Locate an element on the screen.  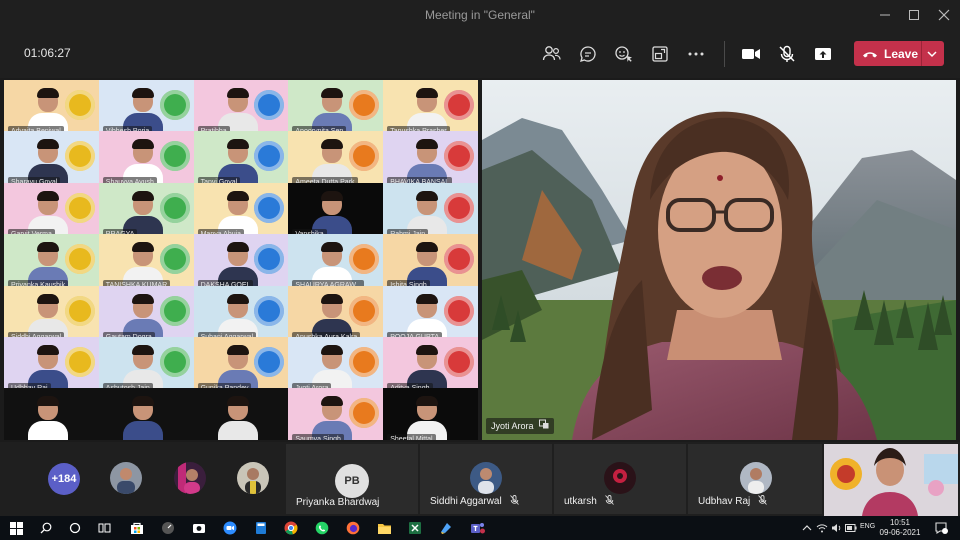
leave-button: Leave is located at coordinates (899, 53).